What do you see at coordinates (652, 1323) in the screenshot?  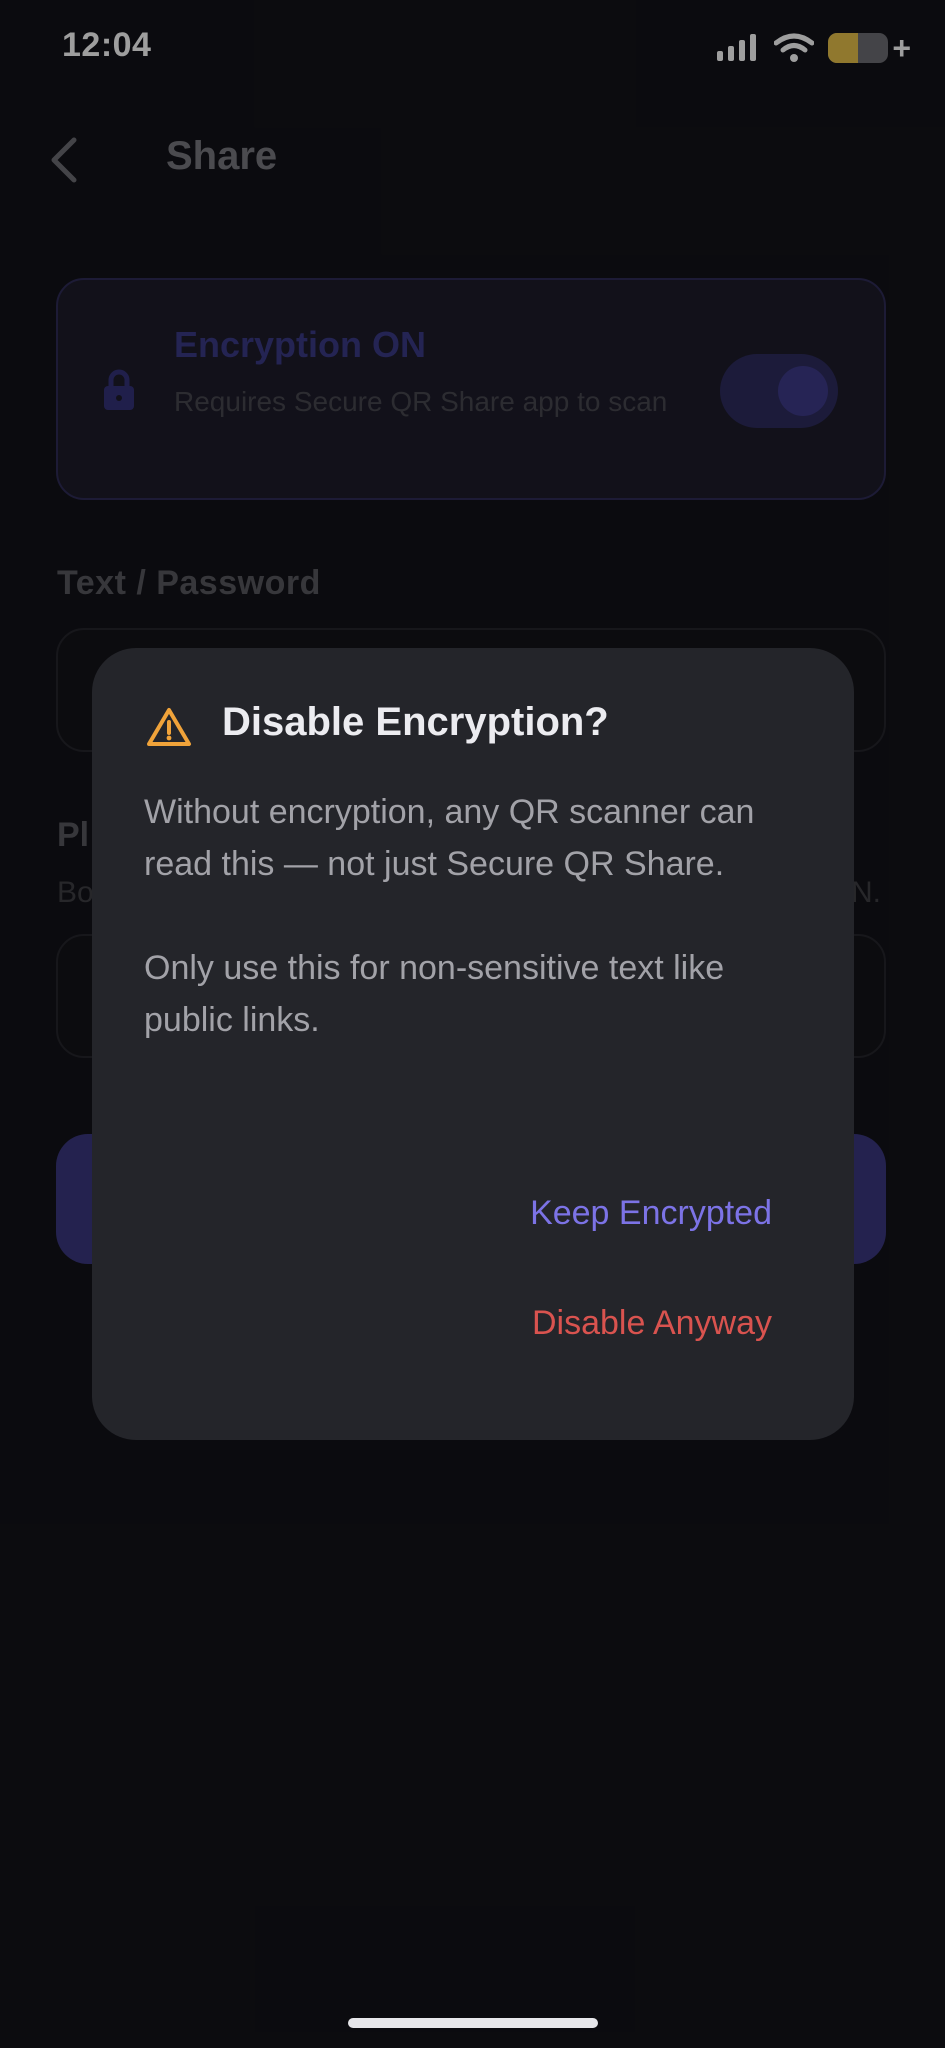 I see `disable-anyway-button: Disable Anyway` at bounding box center [652, 1323].